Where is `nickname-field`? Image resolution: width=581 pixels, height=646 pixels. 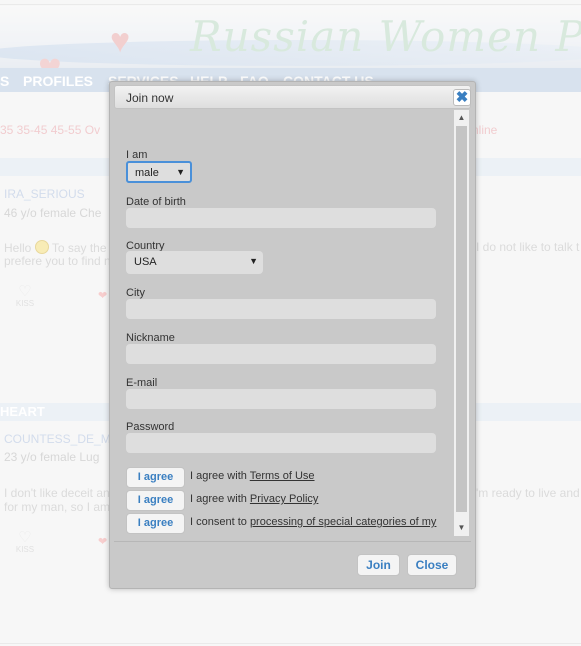 nickname-field is located at coordinates (281, 354).